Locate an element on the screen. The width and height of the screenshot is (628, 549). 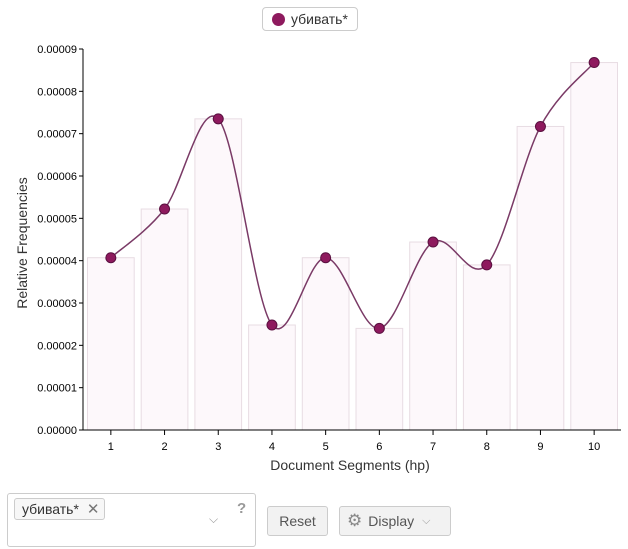
y-tick-label: 0.00000 is located at coordinates (57, 431).